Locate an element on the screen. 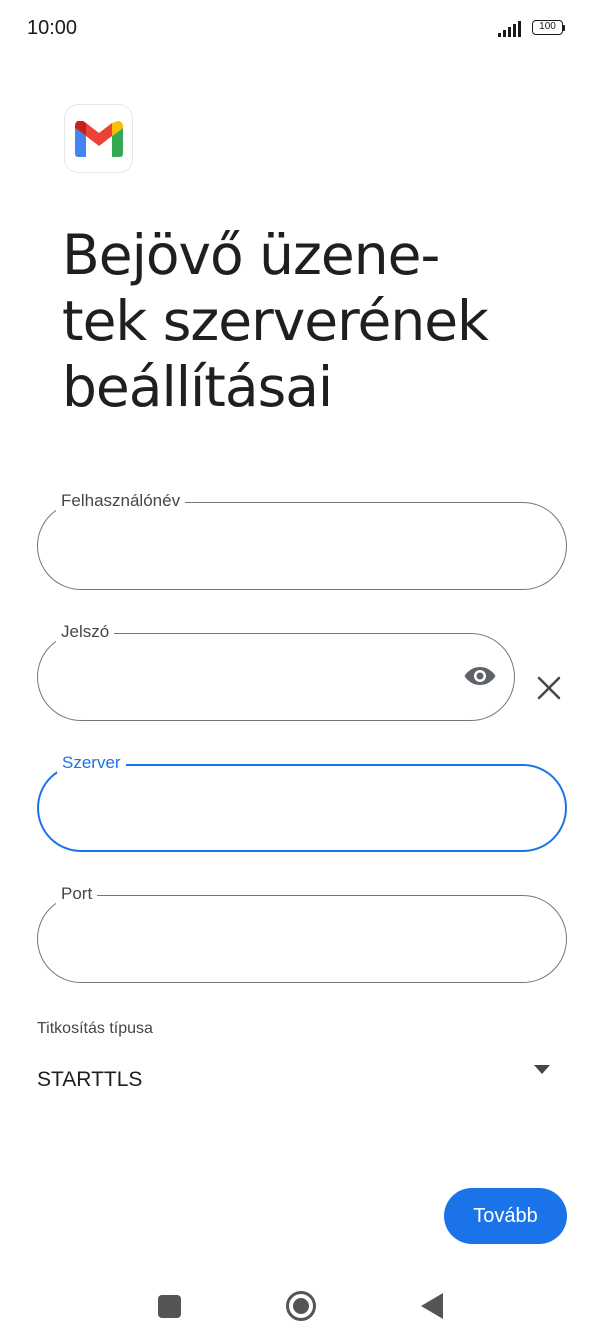  battery-icon: 100 is located at coordinates (549, 28).